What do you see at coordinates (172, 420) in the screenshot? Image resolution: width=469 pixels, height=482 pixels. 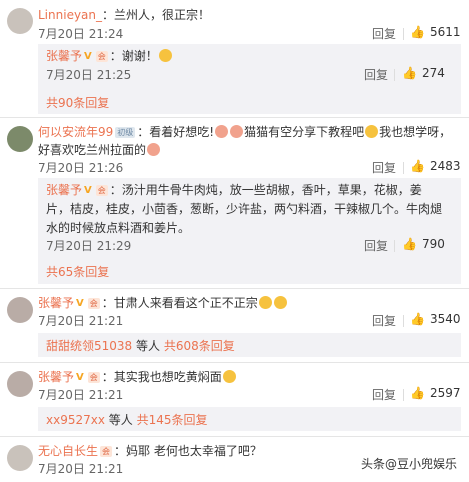 I see `reply-count: 共145条回复` at bounding box center [172, 420].